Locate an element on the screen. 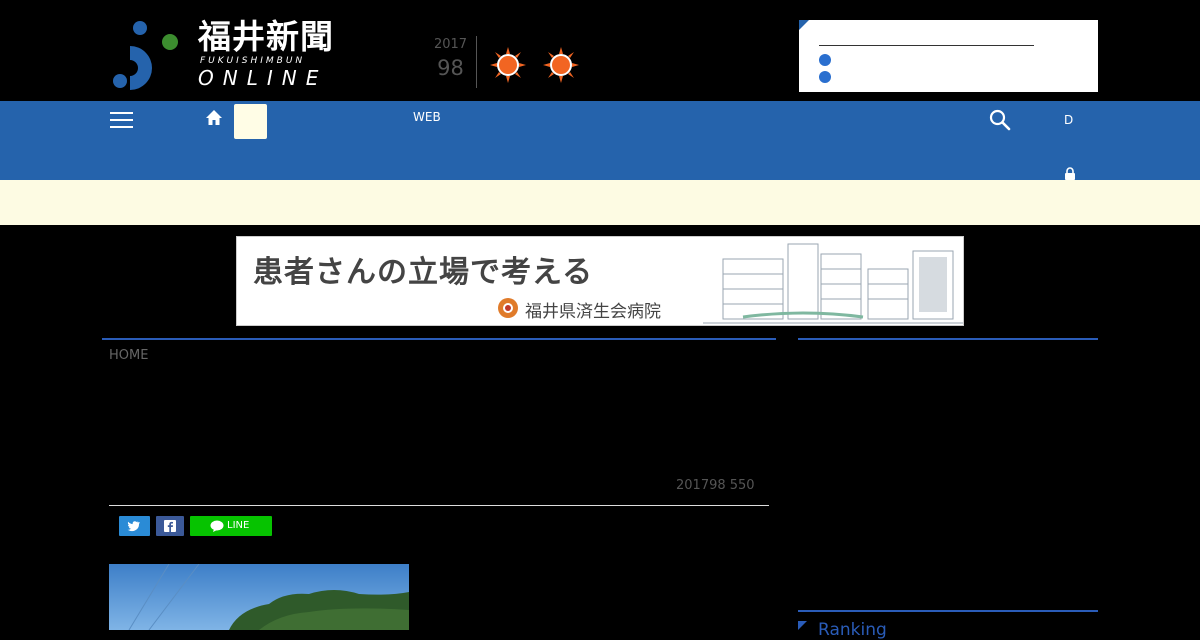 The width and height of the screenshot is (1200, 640). logo-online: ONLINE is located at coordinates (263, 78).